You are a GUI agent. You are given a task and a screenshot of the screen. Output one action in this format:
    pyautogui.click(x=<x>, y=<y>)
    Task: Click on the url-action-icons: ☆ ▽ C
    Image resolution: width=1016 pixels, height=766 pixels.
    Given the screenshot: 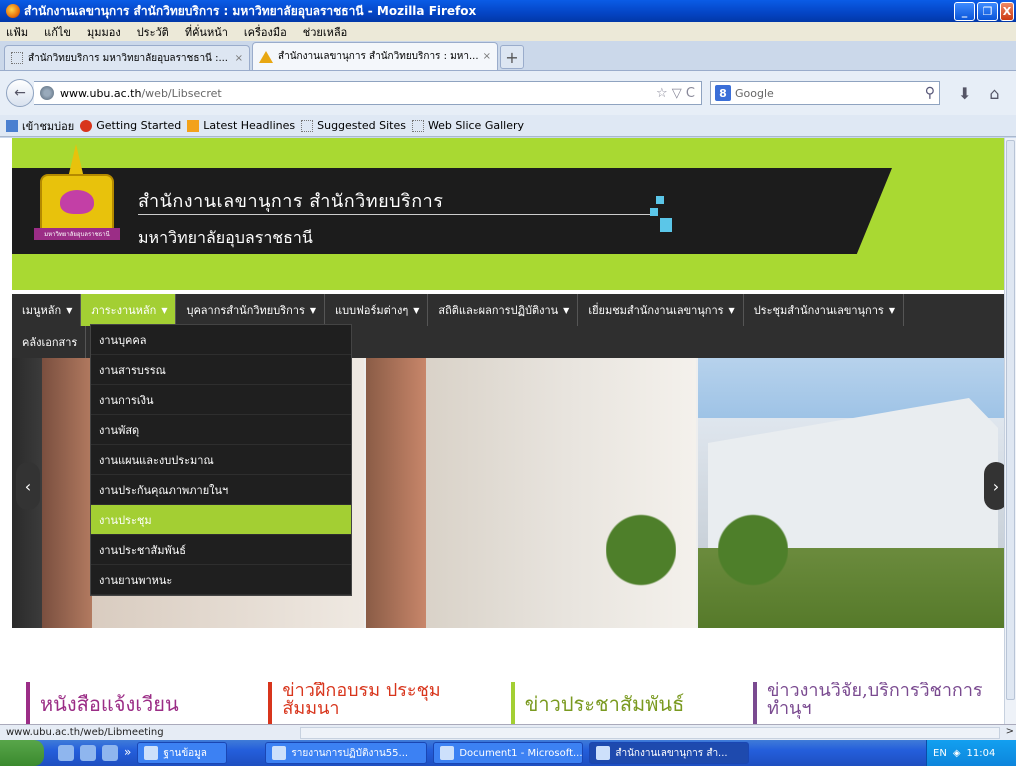 What is the action you would take?
    pyautogui.click(x=675, y=93)
    